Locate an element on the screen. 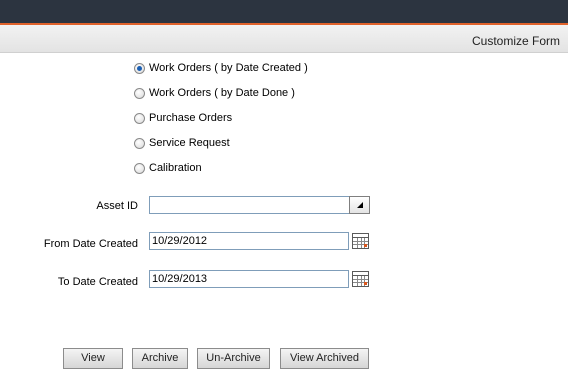 Image resolution: width=568 pixels, height=375 pixels. radio-label: Service Request is located at coordinates (189, 143).